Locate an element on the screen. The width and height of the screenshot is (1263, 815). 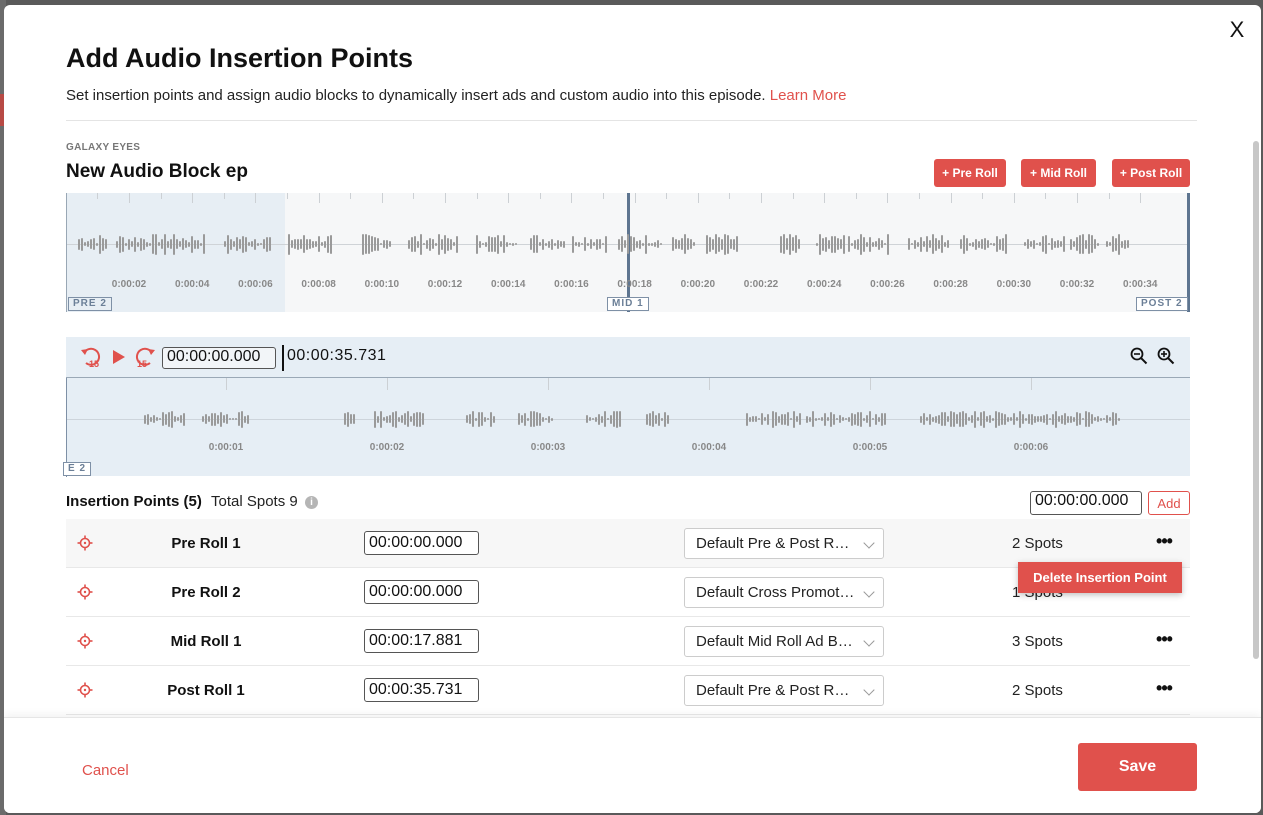
scrollbar is located at coordinates (1256, 400).